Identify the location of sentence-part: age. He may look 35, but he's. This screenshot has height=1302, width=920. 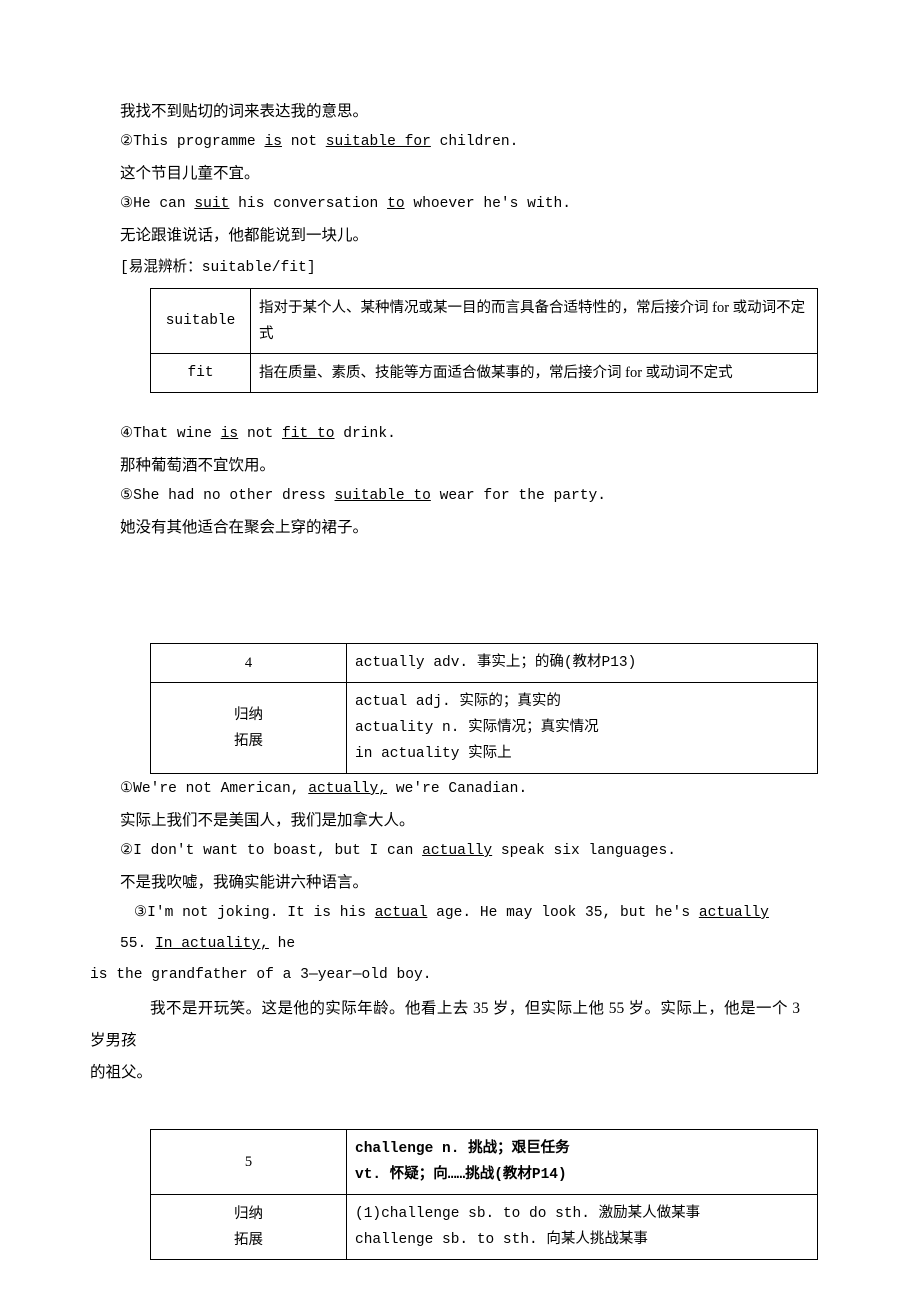
(563, 913).